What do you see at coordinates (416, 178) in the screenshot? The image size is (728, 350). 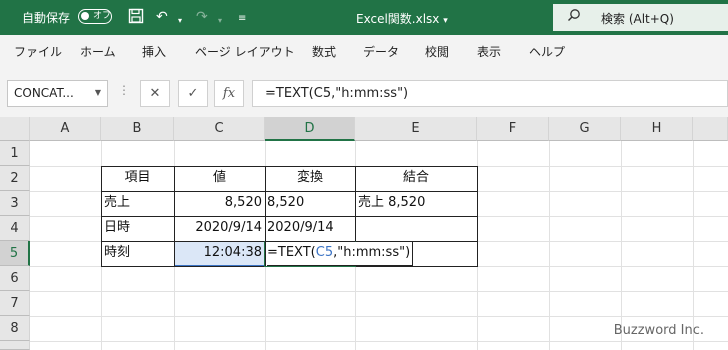 I see `cell-e2: 結合` at bounding box center [416, 178].